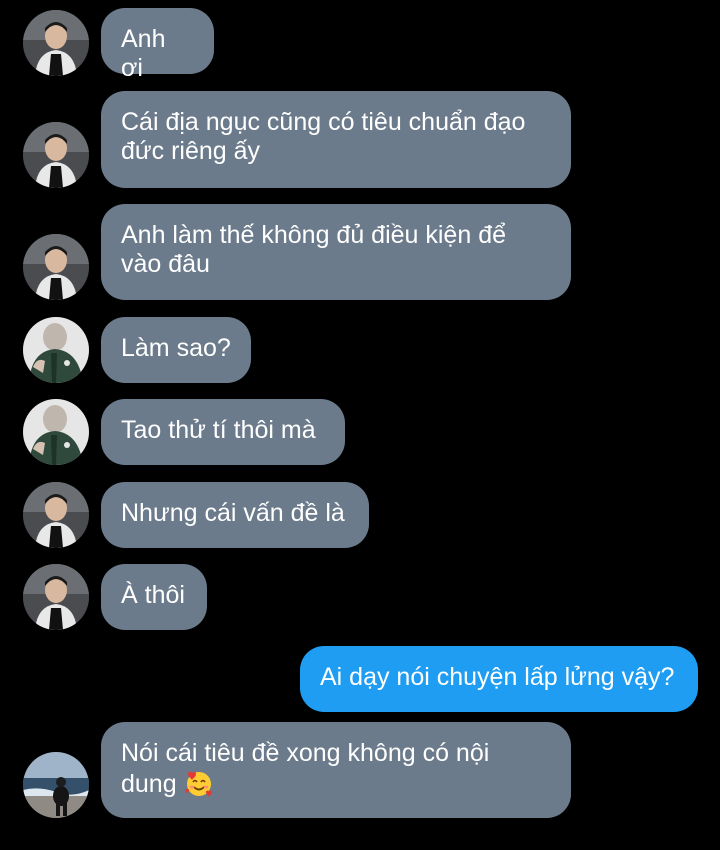 This screenshot has height=850, width=720. I want to click on message-row: Làm sao?, so click(360, 350).